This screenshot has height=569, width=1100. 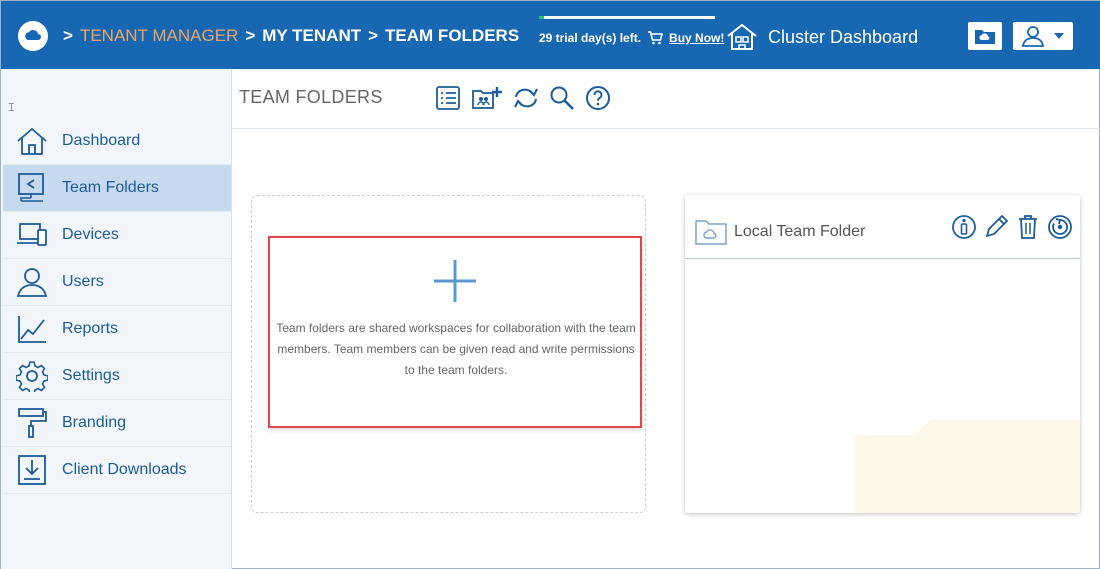 I want to click on caret-down-icon, so click(x=1059, y=36).